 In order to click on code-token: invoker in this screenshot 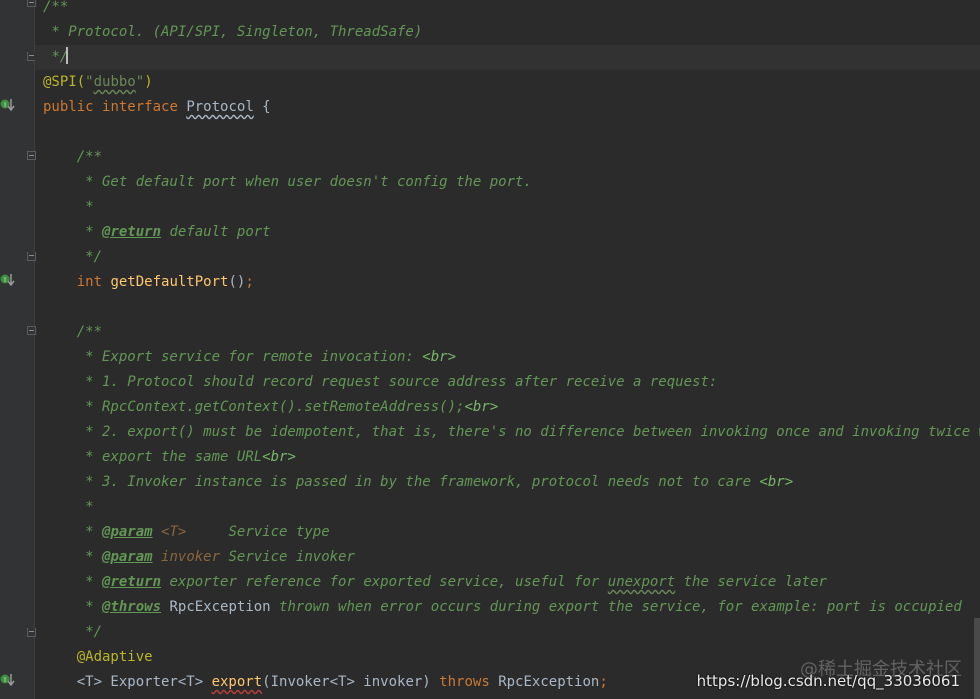, I will do `click(191, 557)`.